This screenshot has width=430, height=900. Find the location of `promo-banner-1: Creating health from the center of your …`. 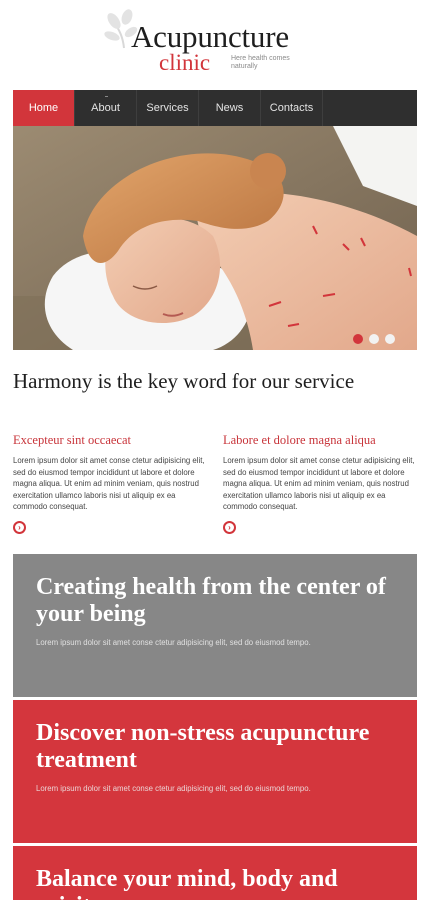

promo-banner-1: Creating health from the center of your … is located at coordinates (215, 625).